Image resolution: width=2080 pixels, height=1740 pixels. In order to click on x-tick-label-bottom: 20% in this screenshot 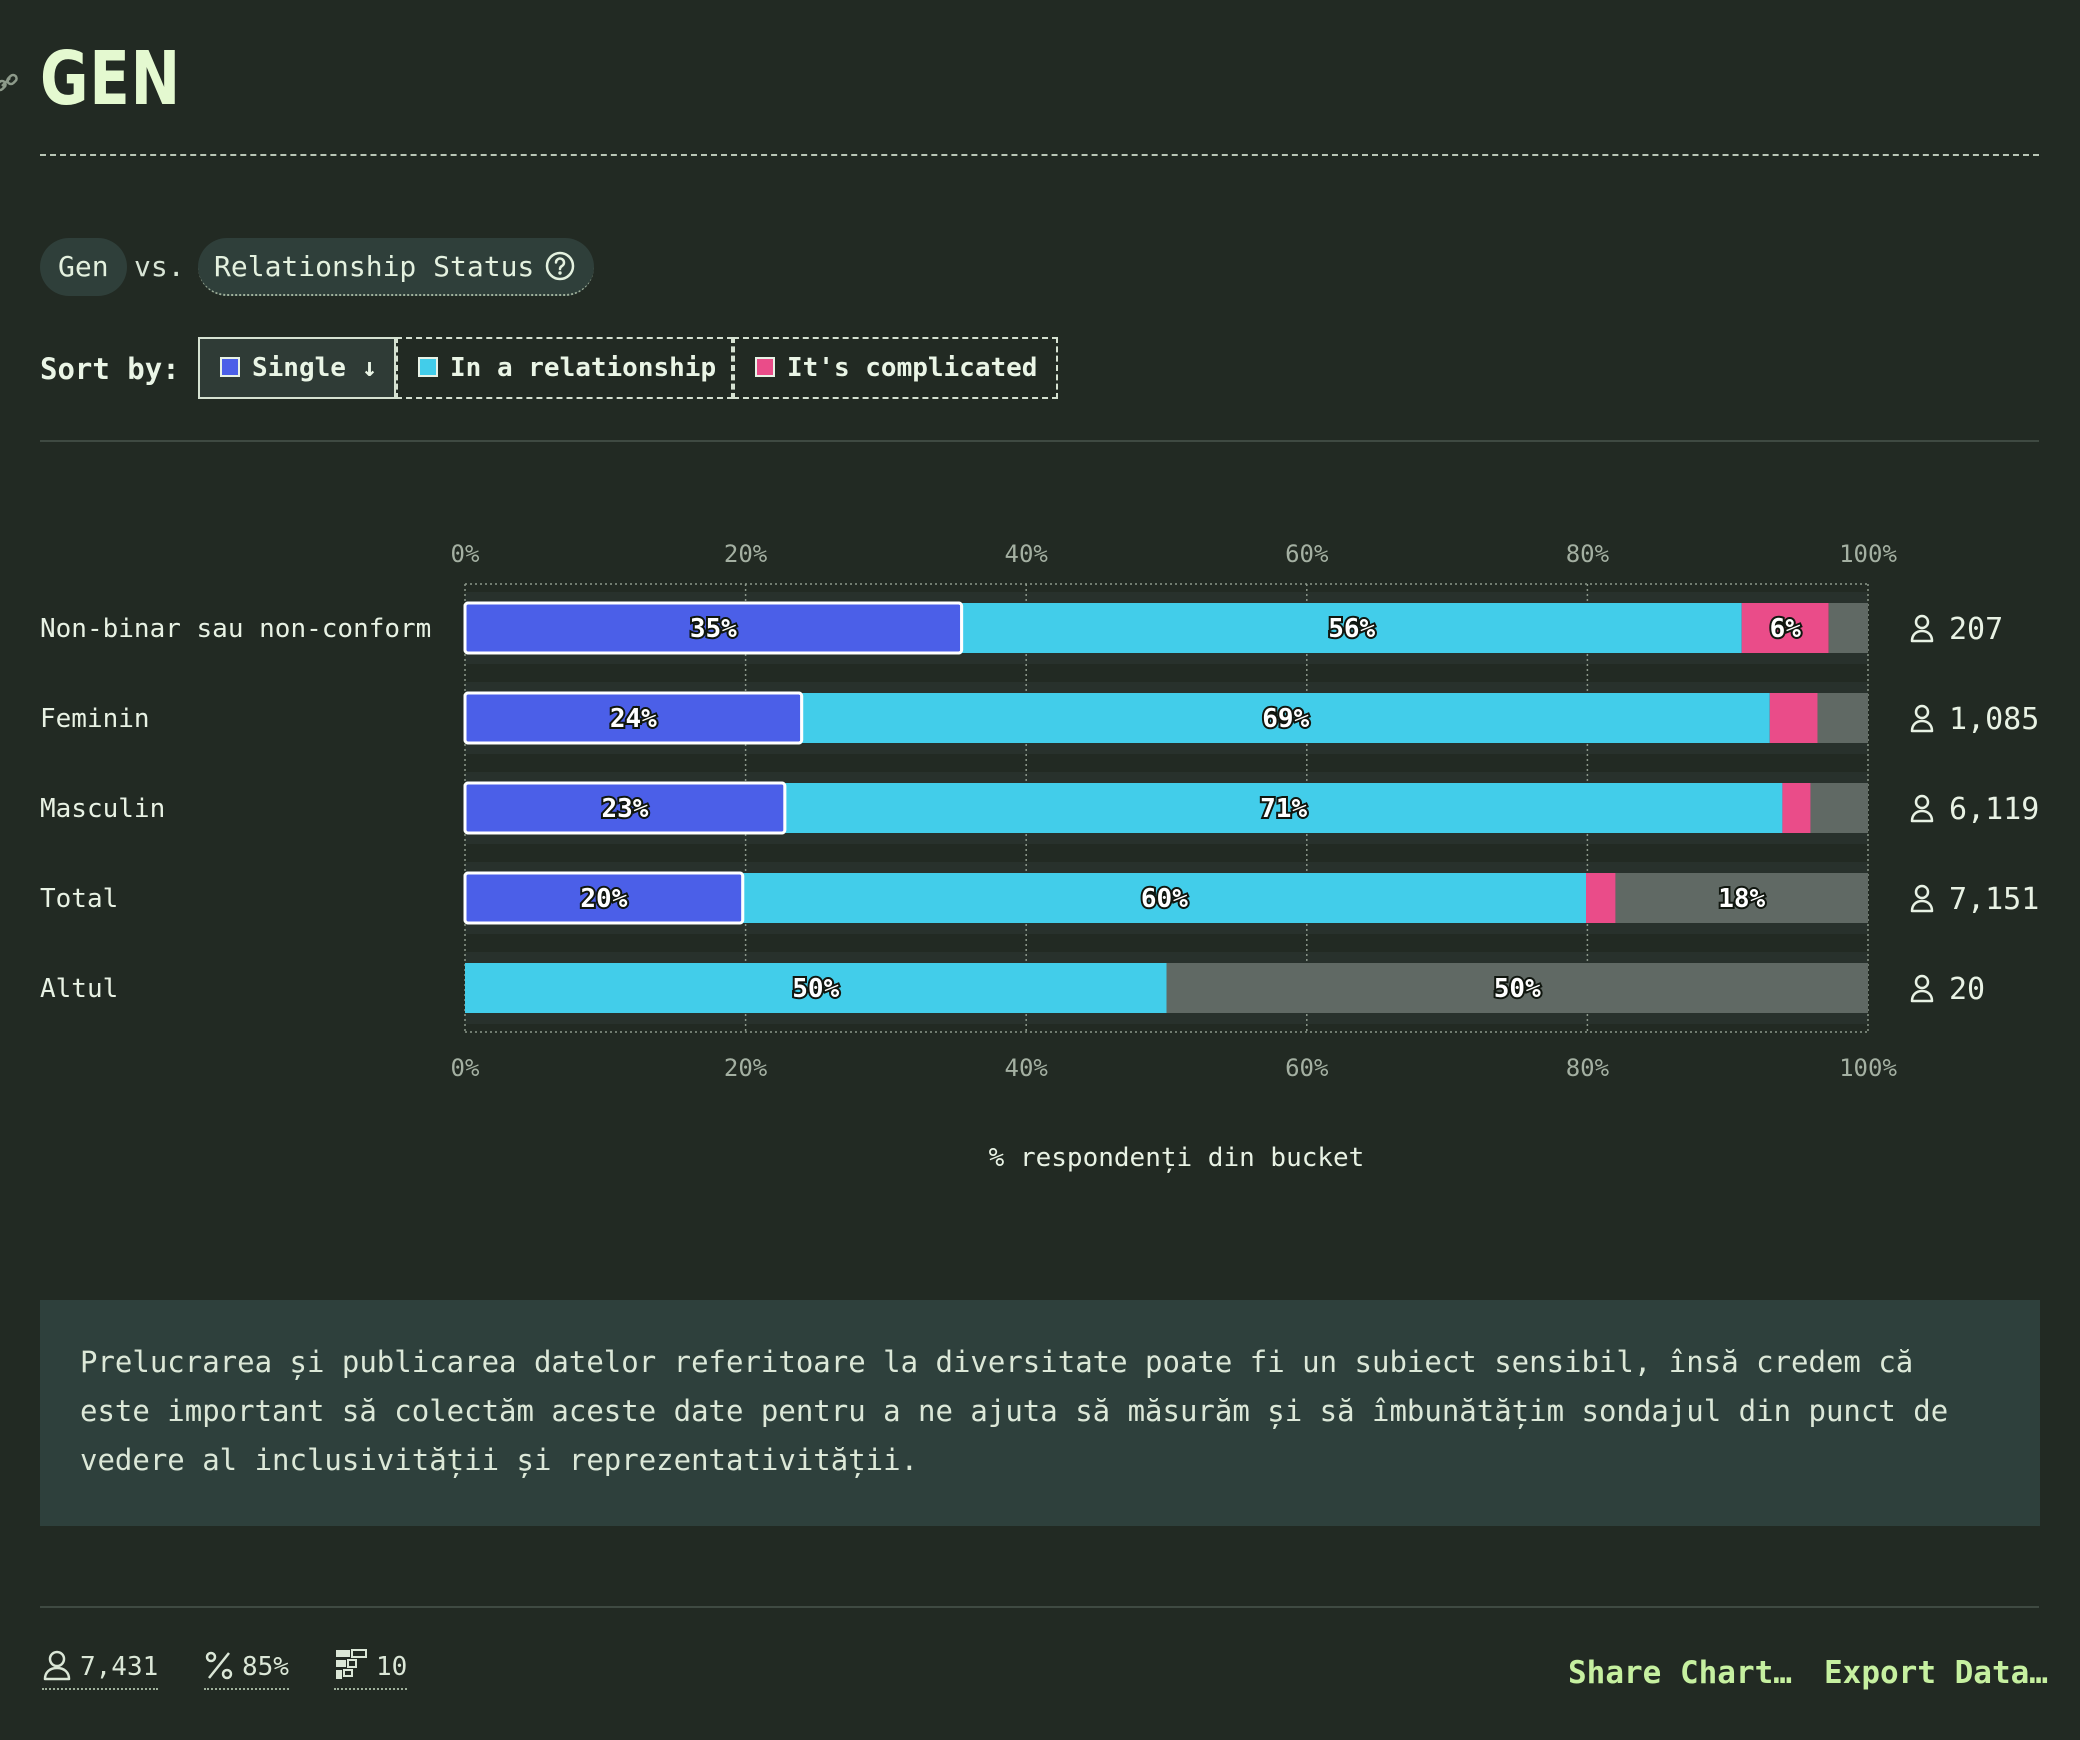, I will do `click(746, 1068)`.